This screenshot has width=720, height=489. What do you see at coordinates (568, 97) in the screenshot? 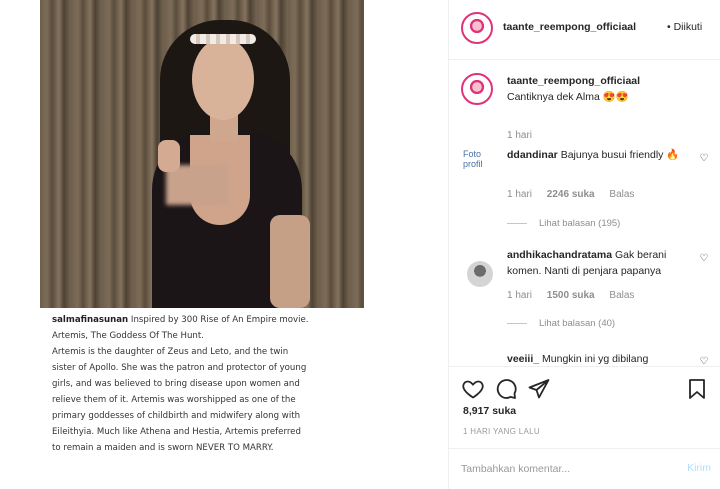
I see `comment-text: Cantiknya dek Alma 😍😍` at bounding box center [568, 97].